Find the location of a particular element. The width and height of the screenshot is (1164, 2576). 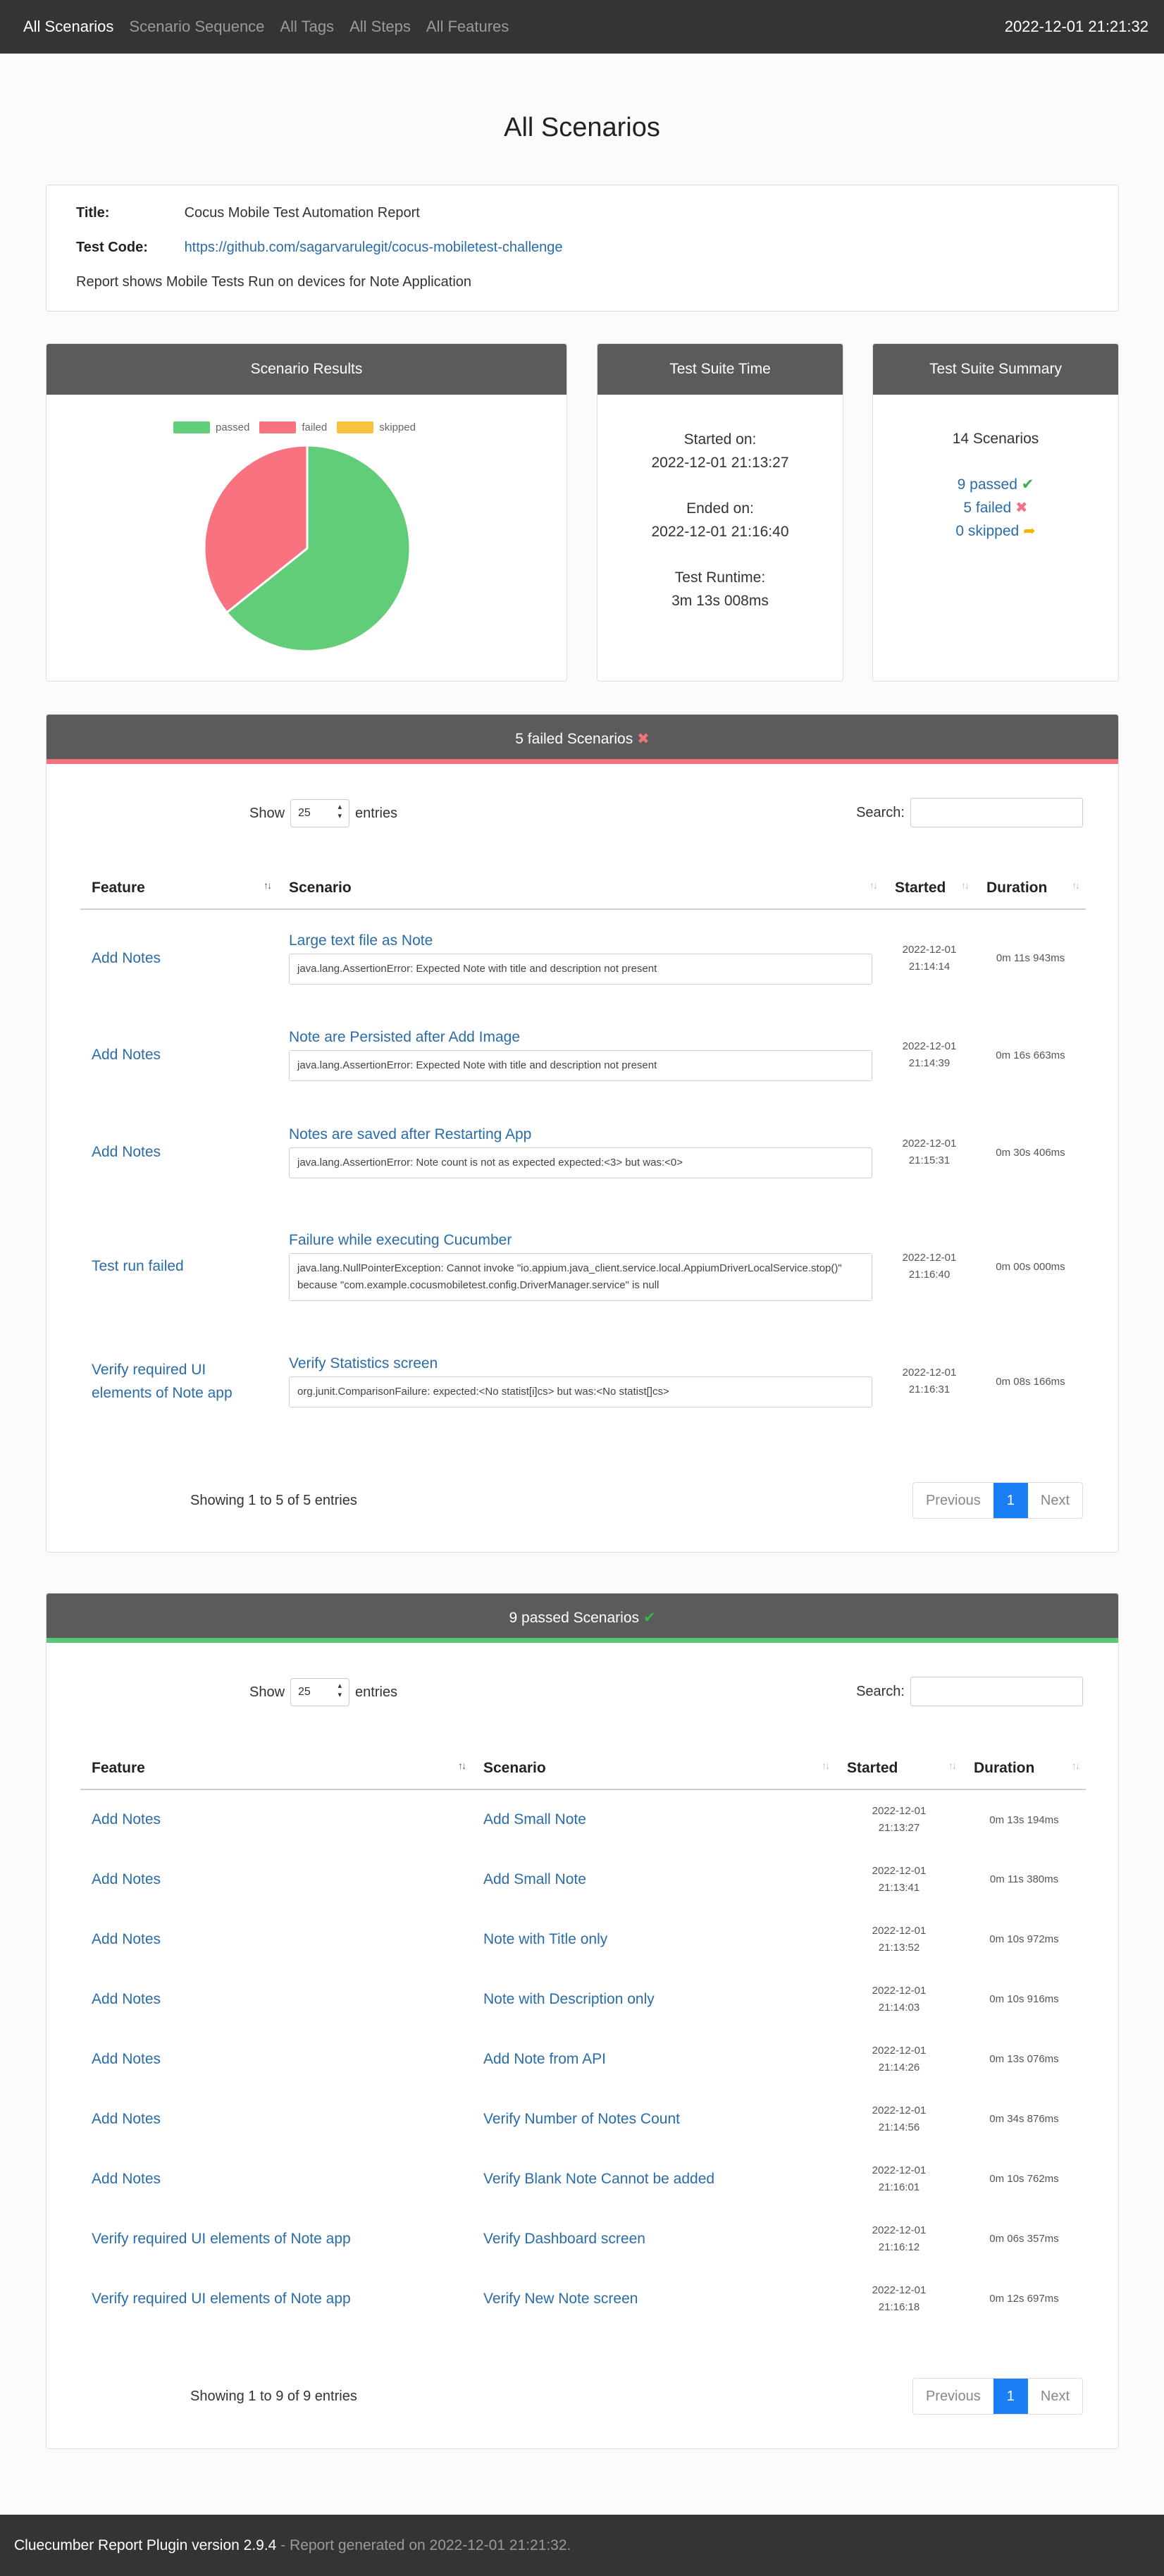

scenario-link: Failure while executing Cucumber is located at coordinates (580, 1241).